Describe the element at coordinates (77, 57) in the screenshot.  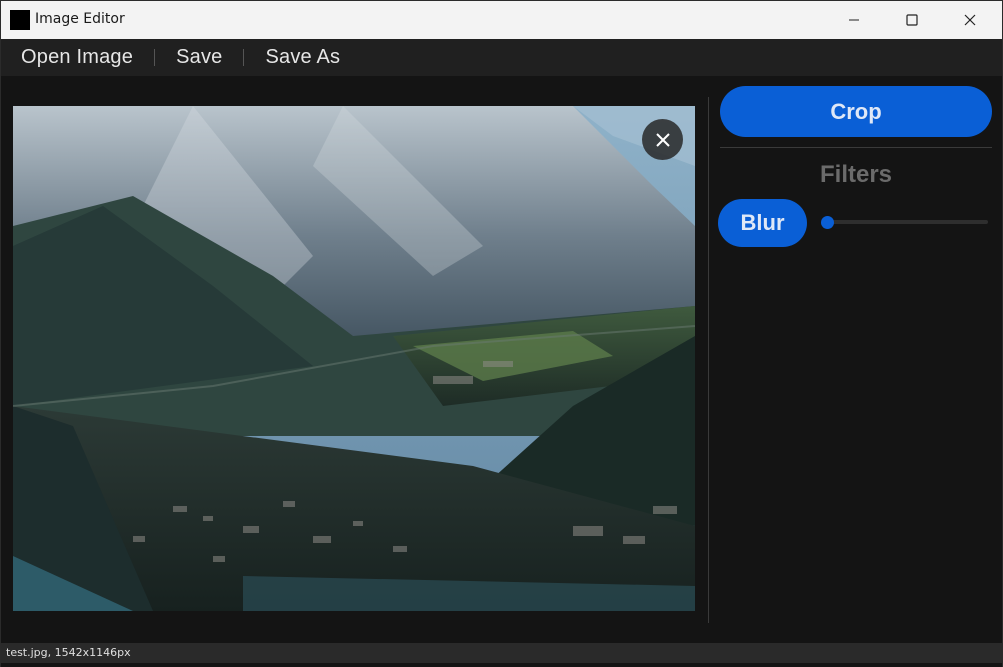
I see `open-image-menu-item: Open Image` at that location.